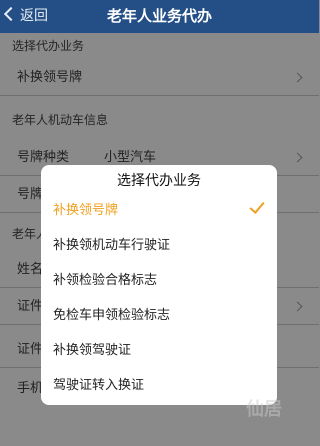 The image size is (320, 446). I want to click on picker-option: 补换领驾驶证, so click(159, 351).